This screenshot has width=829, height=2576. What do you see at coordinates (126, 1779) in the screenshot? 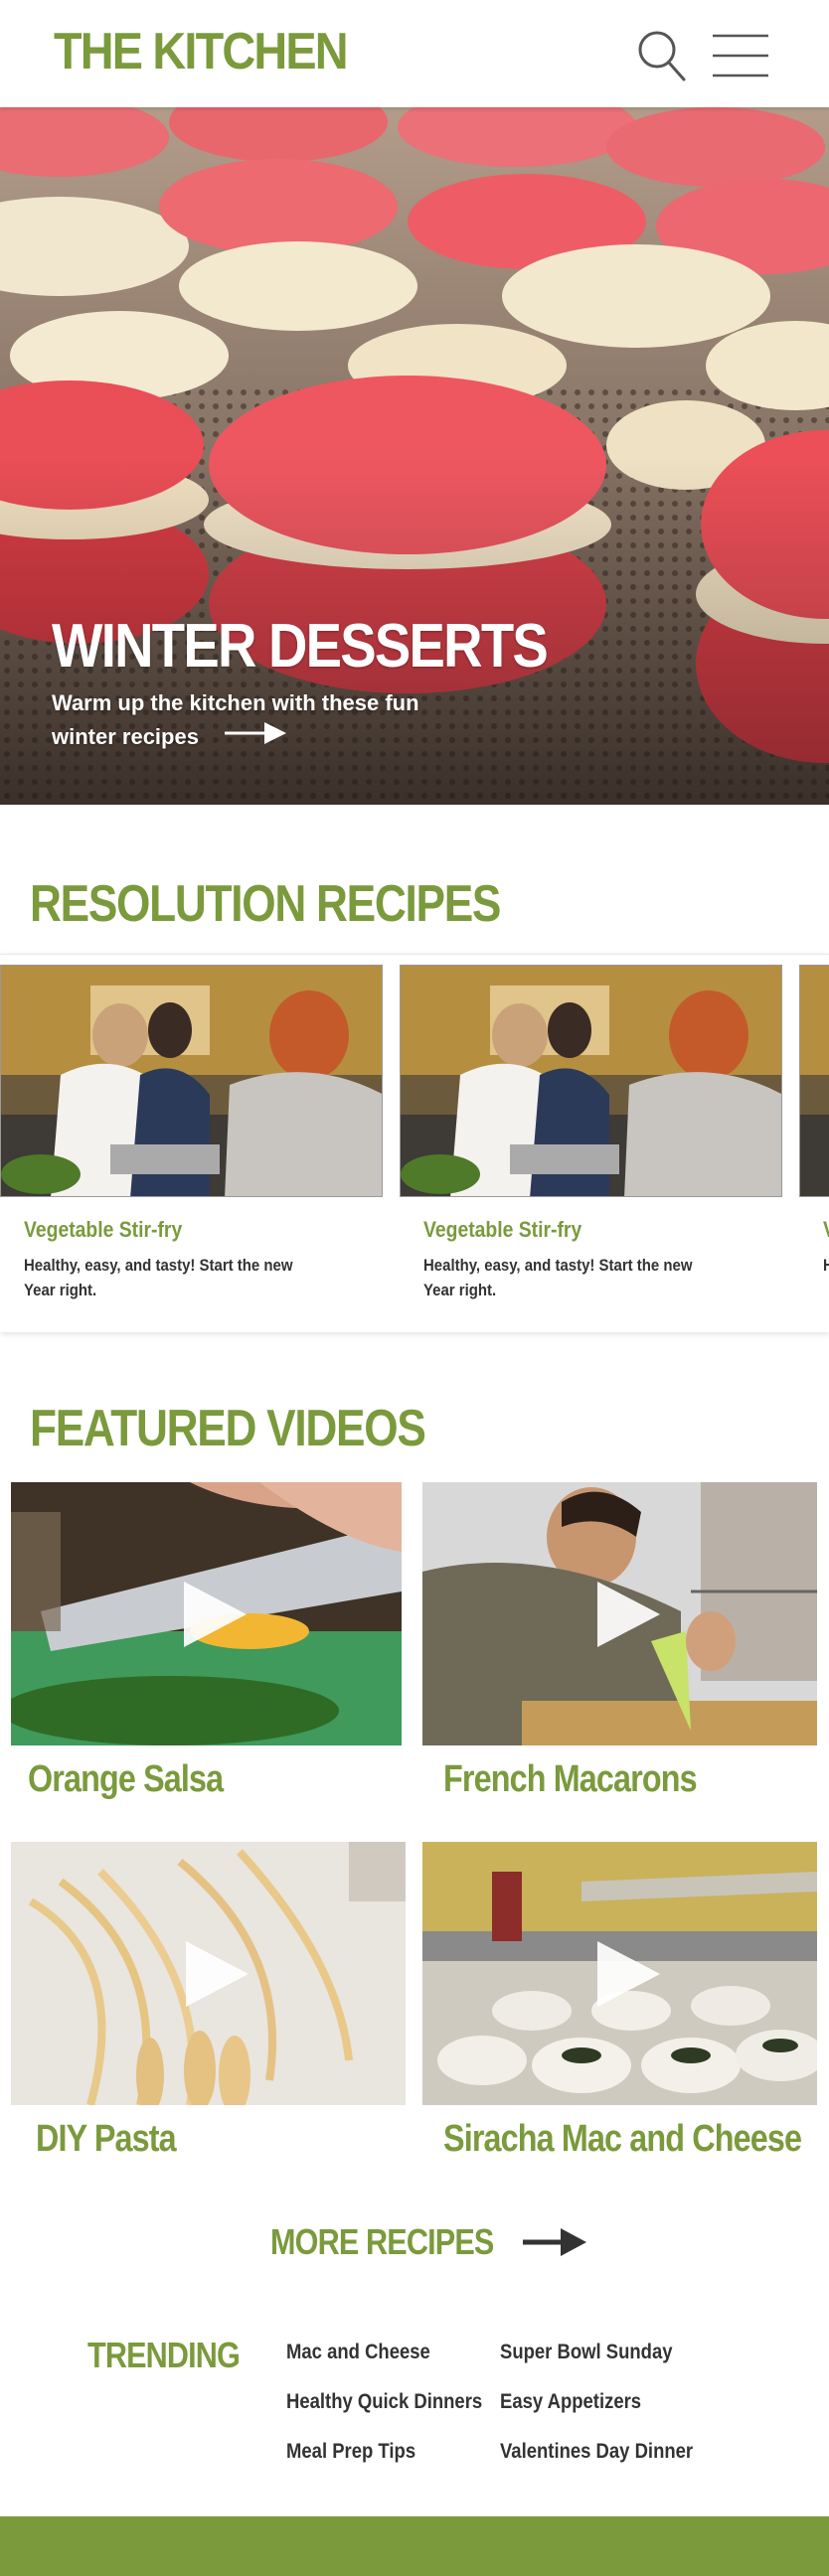
I see `video-title: Orange Salsa` at bounding box center [126, 1779].